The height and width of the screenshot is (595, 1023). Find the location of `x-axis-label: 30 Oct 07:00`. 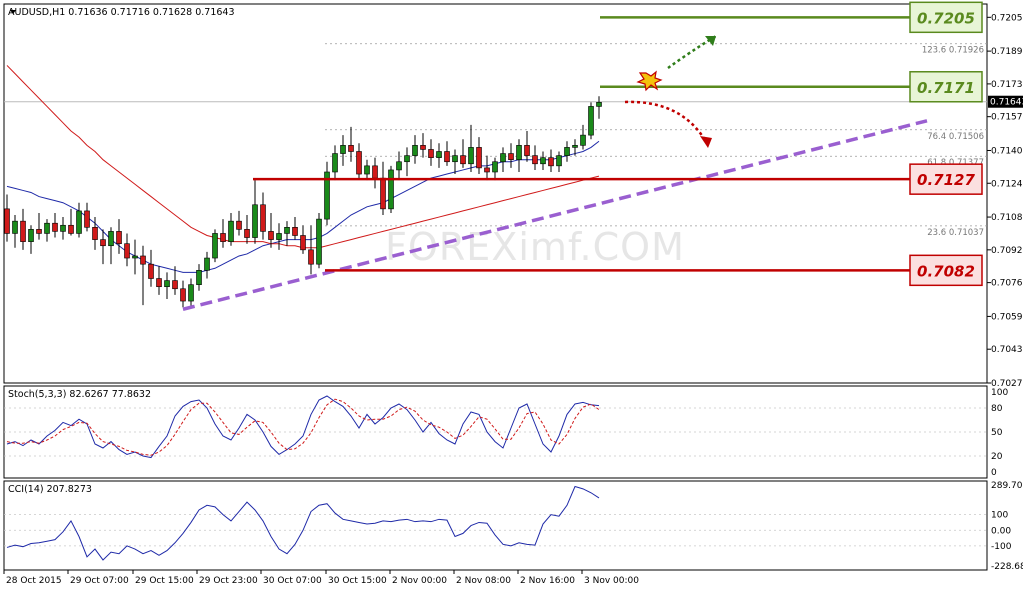

x-axis-label: 30 Oct 07:00 is located at coordinates (292, 581).